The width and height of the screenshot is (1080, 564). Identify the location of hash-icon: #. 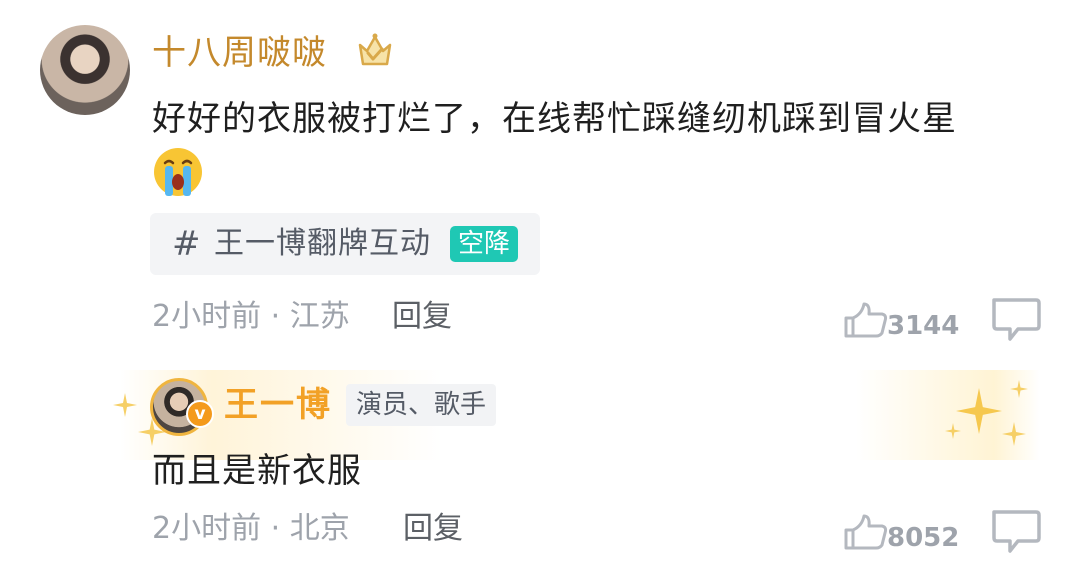
(186, 244).